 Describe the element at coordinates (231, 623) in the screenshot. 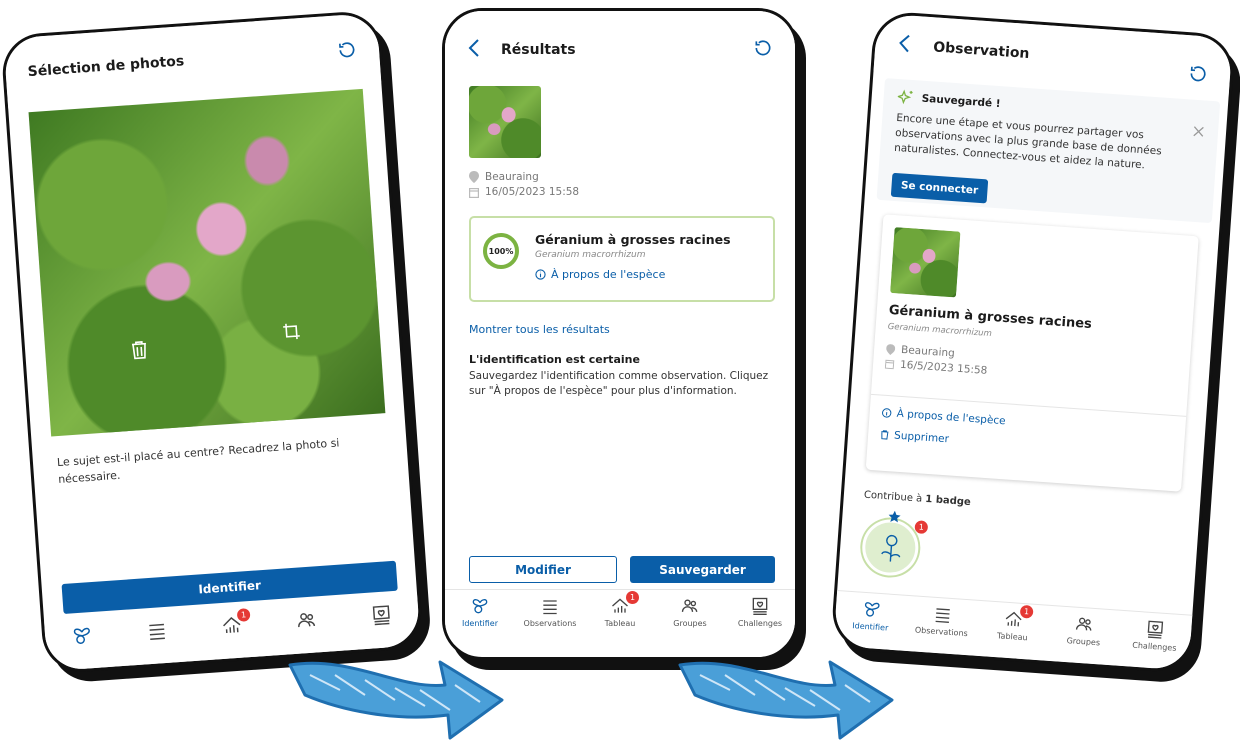

I see `nav-dashboard: 1` at that location.